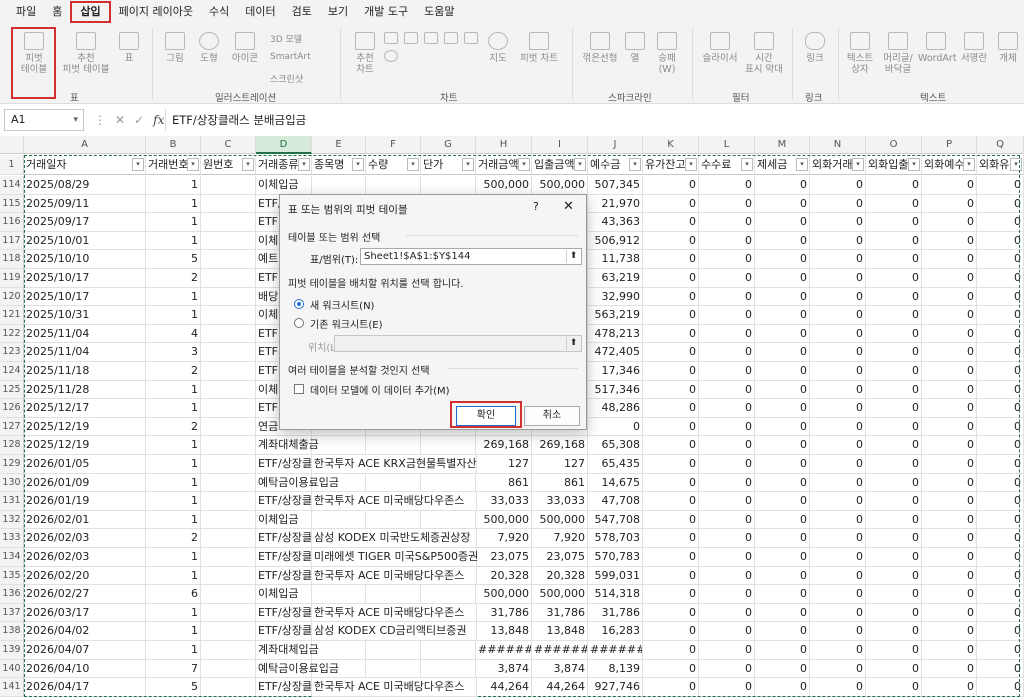 This screenshot has width=1024, height=697. I want to click on column-header-I: I, so click(560, 145).